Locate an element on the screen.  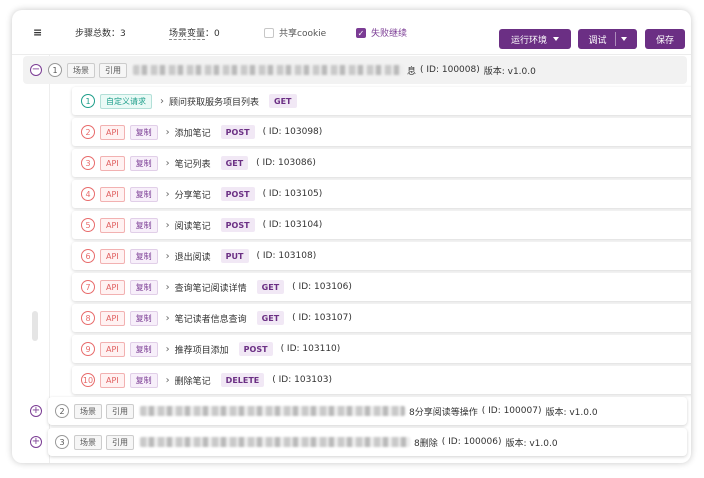
caret-down-icon is located at coordinates (556, 39).